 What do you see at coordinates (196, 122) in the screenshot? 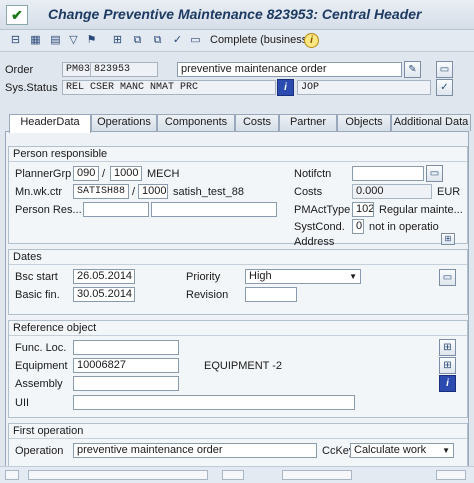
I see `tab-components: Components` at bounding box center [196, 122].